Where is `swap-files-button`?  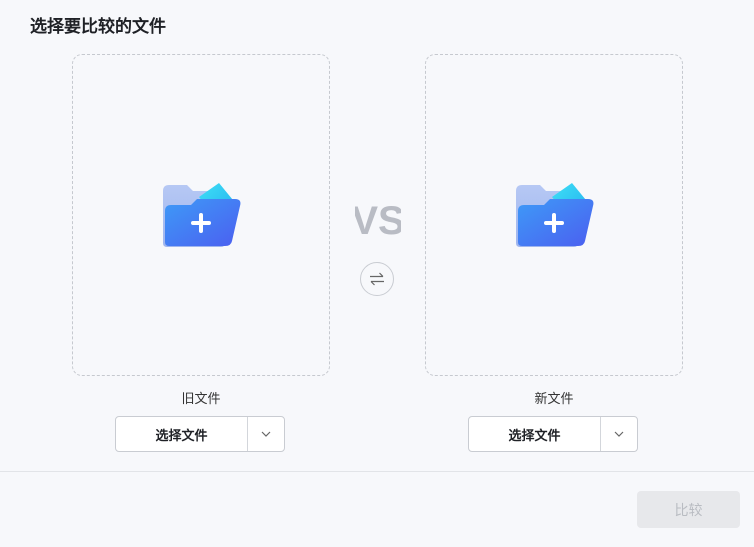
swap-files-button is located at coordinates (377, 279).